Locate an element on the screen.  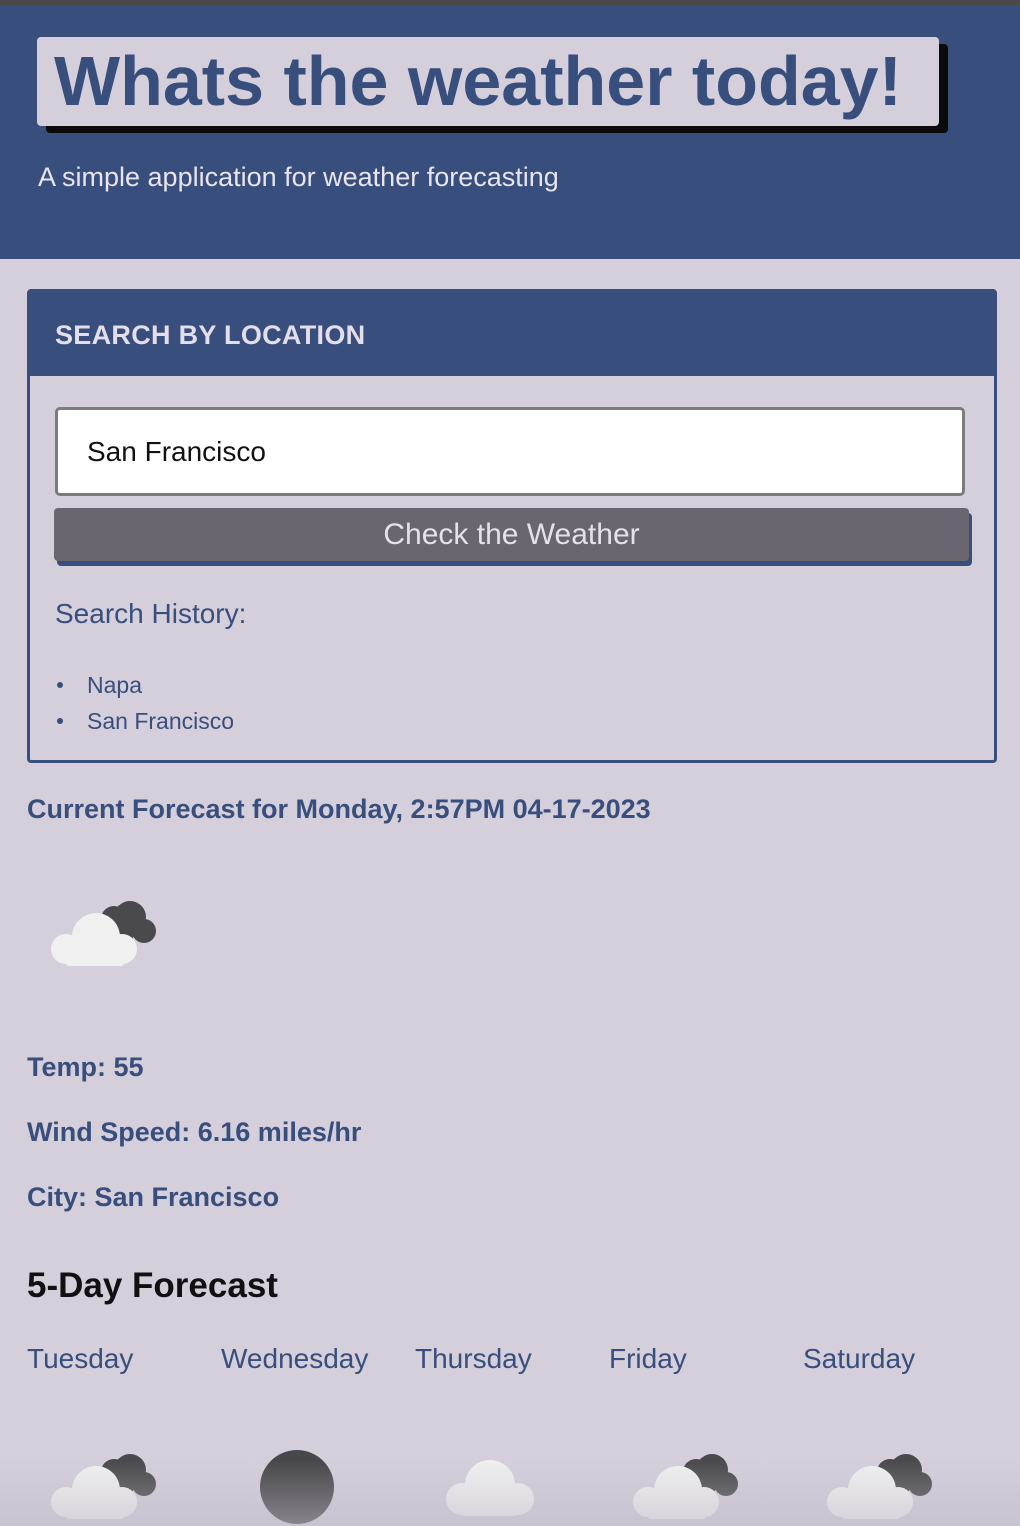
search-history-item-label: San Francisco is located at coordinates (161, 721).